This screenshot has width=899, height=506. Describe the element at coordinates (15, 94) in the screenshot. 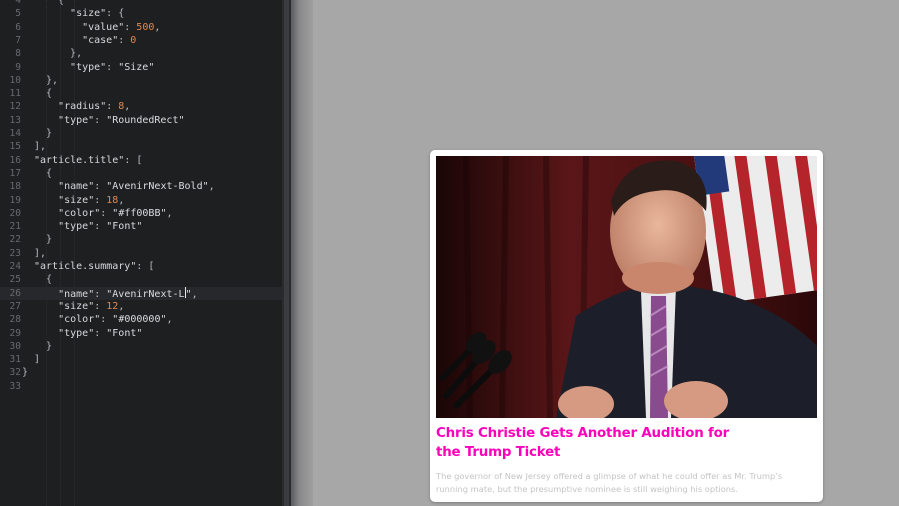

I see `line-number: 11` at that location.